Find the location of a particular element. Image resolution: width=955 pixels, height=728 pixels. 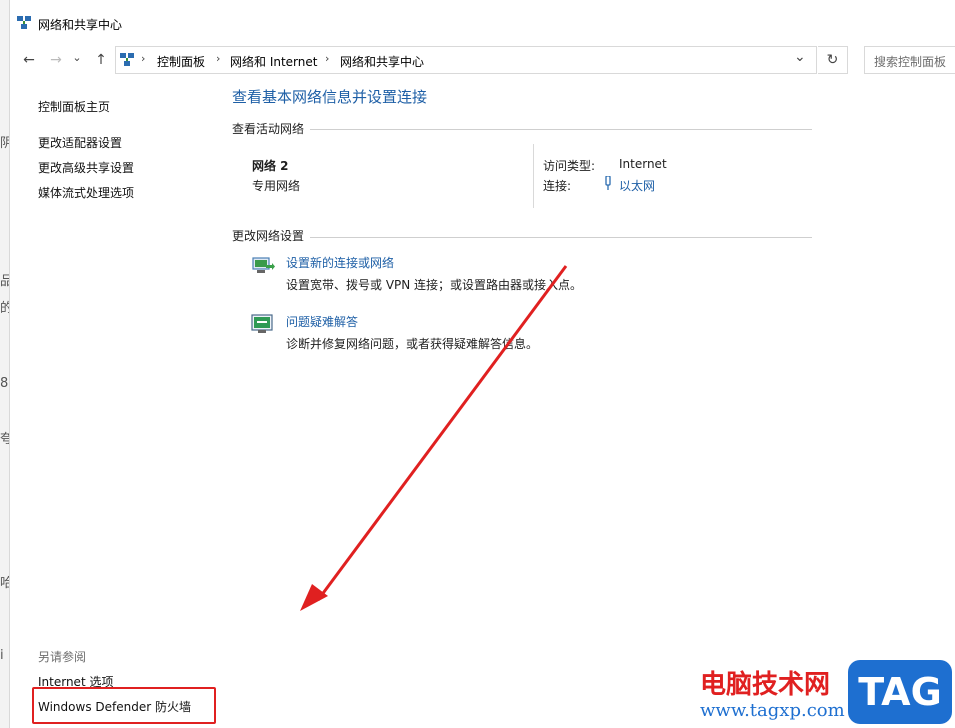

access-type-value: Internet is located at coordinates (643, 164).